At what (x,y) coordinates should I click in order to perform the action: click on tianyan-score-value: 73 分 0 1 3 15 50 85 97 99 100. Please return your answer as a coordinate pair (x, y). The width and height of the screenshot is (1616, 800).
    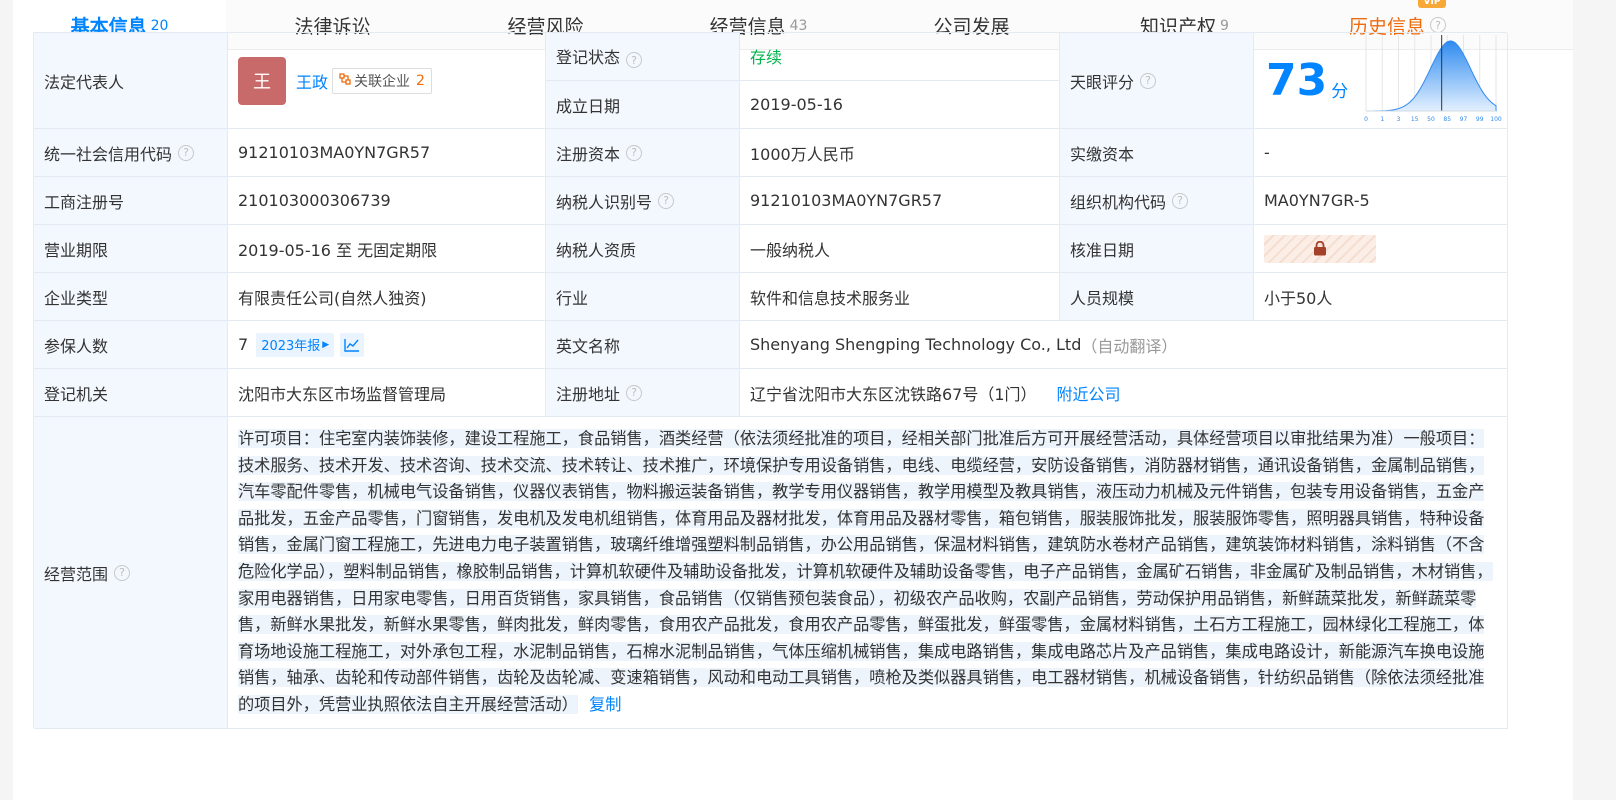
    Looking at the image, I should click on (1381, 81).